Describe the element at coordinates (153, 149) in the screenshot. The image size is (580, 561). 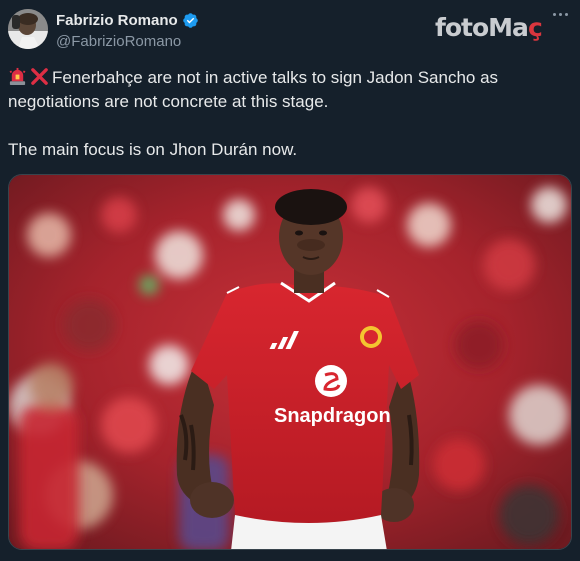
I see `tweet-line-2: The main focus is on Jhon Durán now.` at that location.